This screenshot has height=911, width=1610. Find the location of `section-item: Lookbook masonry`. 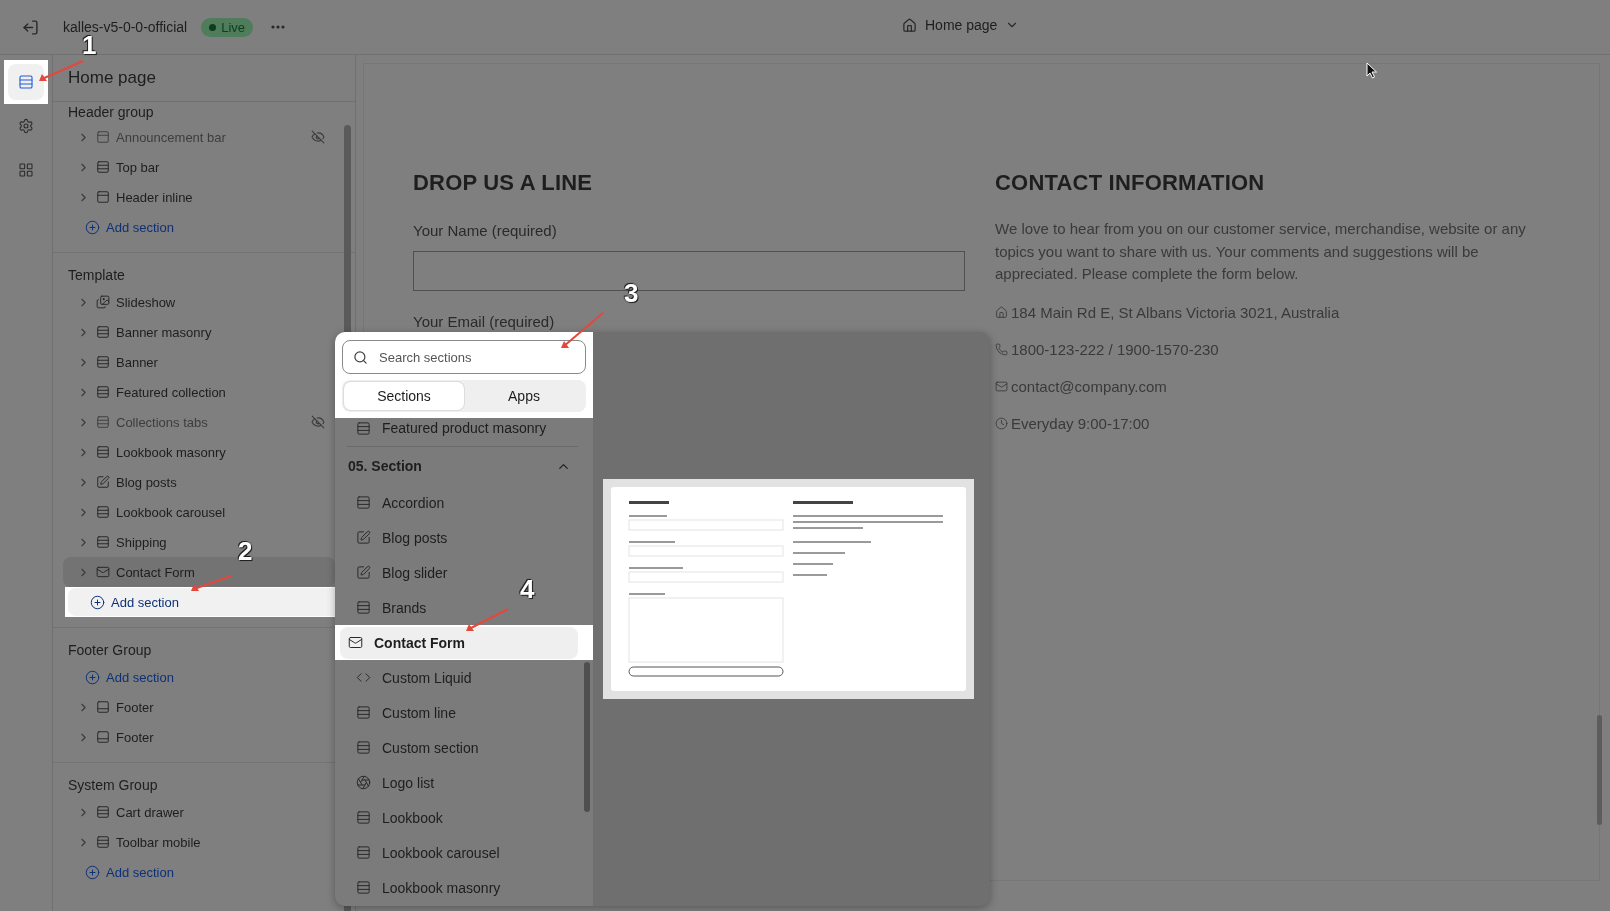

section-item: Lookbook masonry is located at coordinates (149, 452).